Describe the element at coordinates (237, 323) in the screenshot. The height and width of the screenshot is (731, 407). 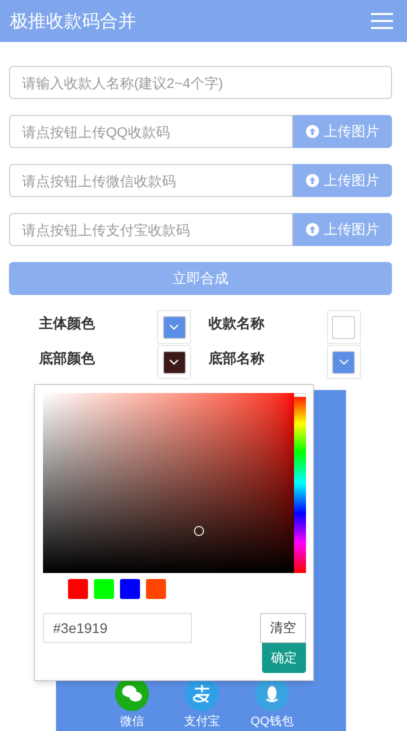
I see `option-label: 收款名称` at that location.